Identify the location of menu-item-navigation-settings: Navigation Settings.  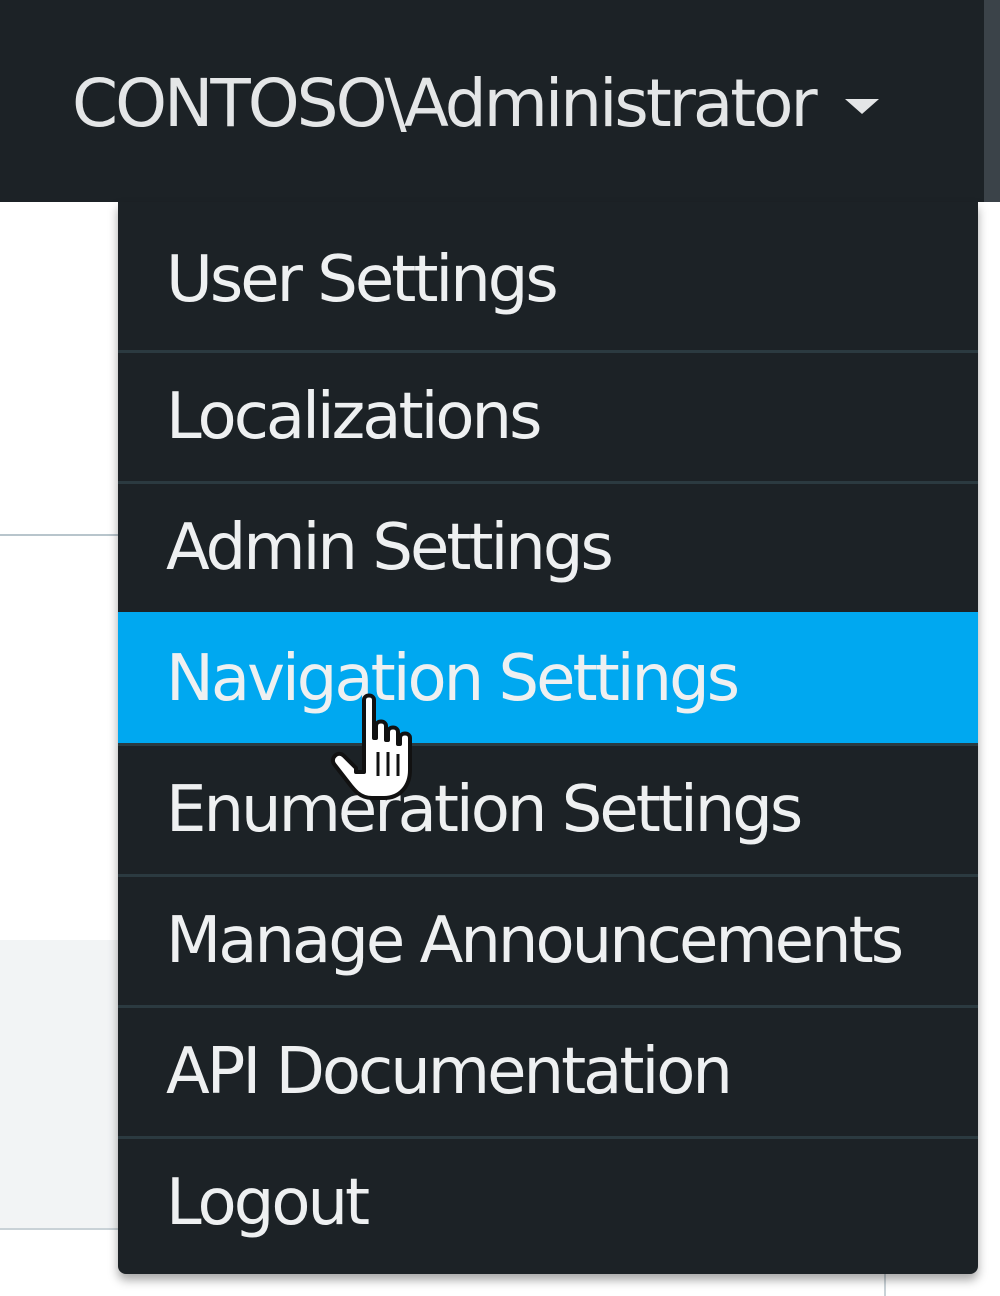
(548, 677).